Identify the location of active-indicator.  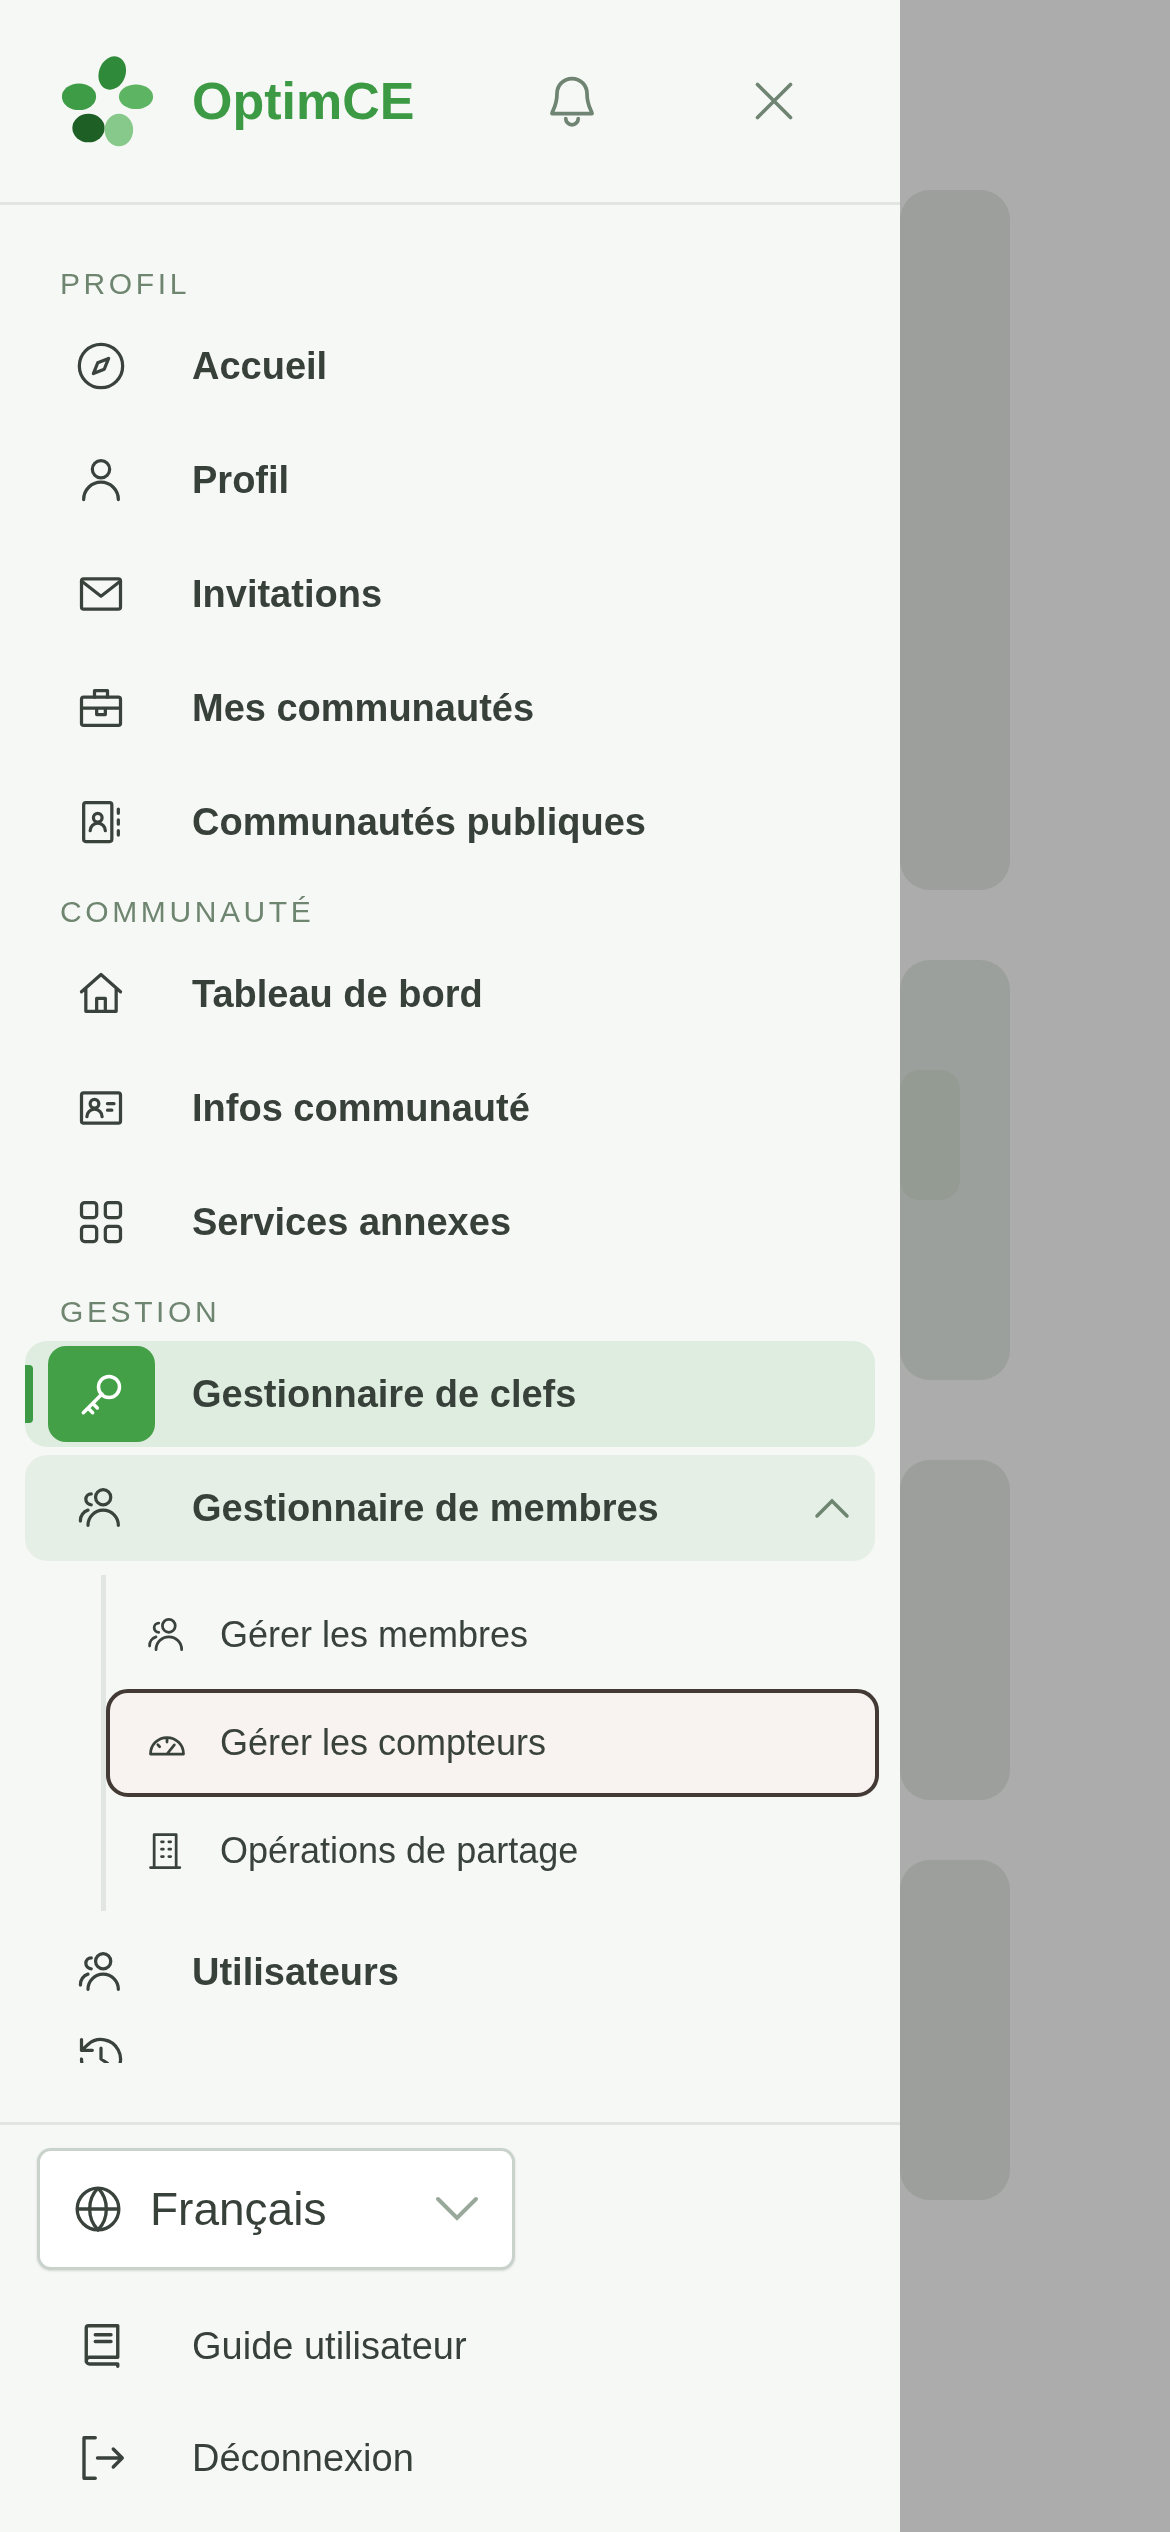
(29, 1394).